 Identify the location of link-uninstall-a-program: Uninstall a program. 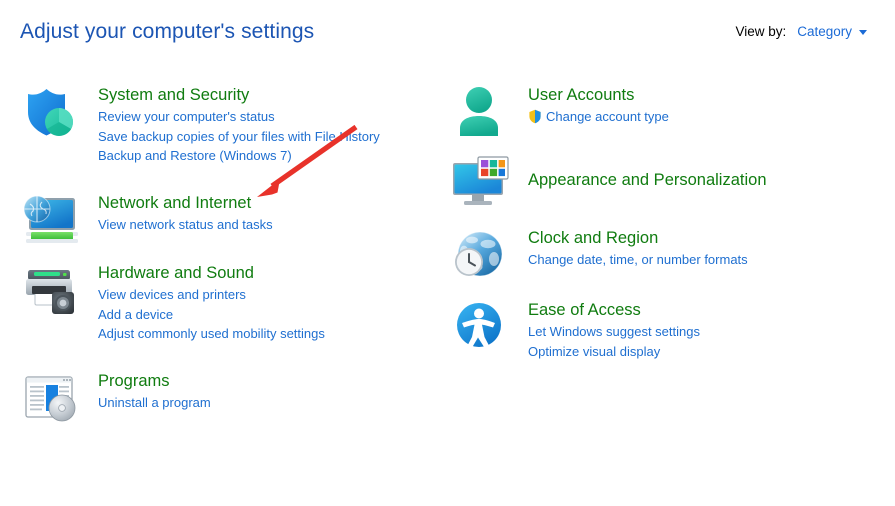
(273, 403).